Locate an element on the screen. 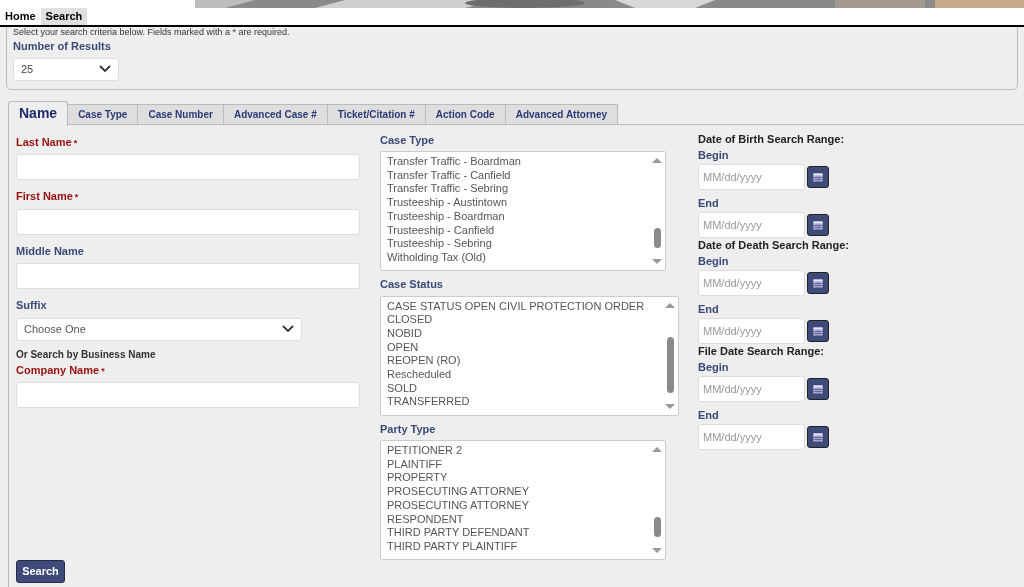  business-name-note: Or Search by Business Name is located at coordinates (86, 354).